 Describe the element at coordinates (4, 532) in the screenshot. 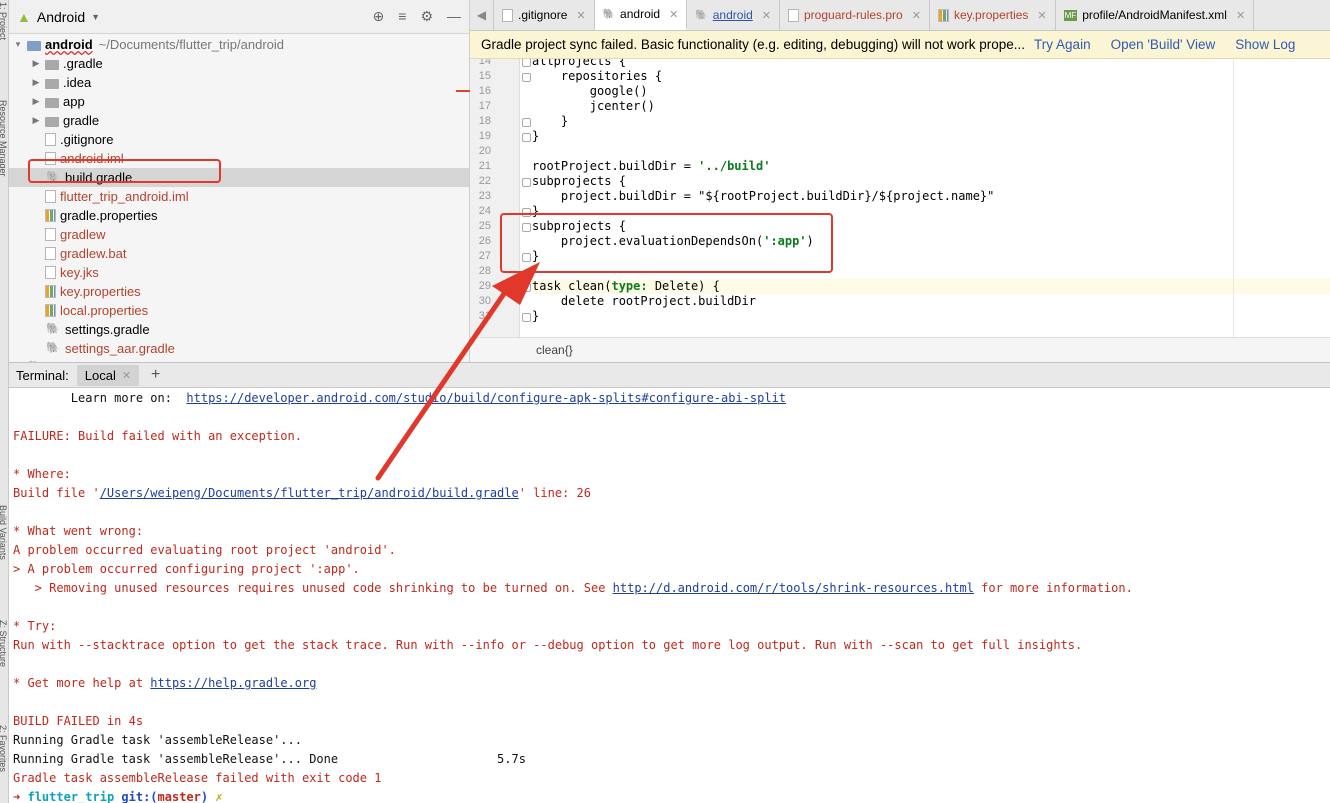

I see `tool-window-label: Build Variants` at that location.